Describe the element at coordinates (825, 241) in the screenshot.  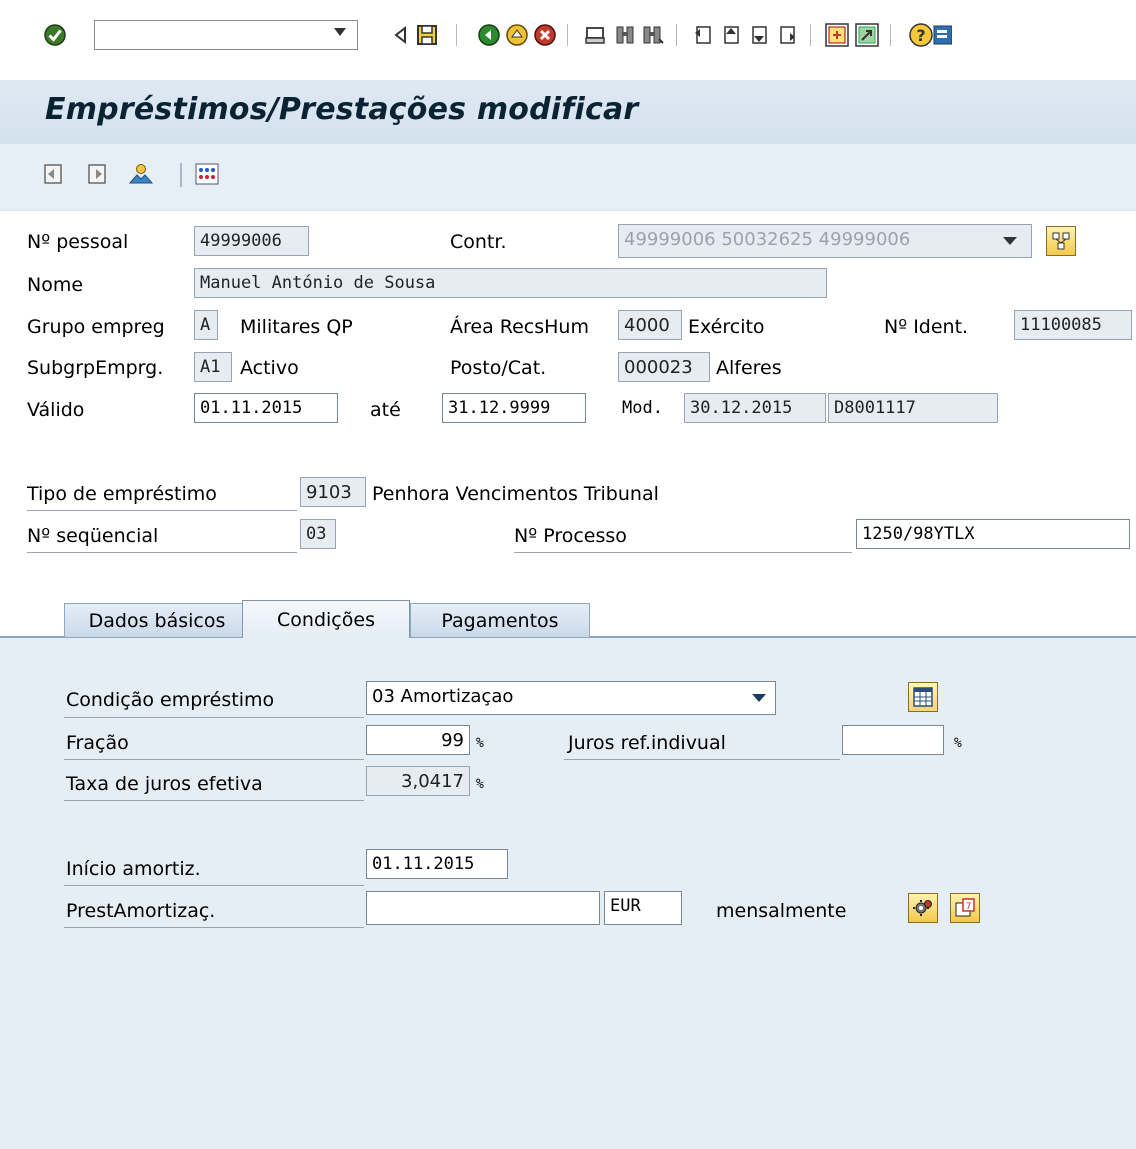
I see `contr-dropdown: 49999006 50032625 49999006` at that location.